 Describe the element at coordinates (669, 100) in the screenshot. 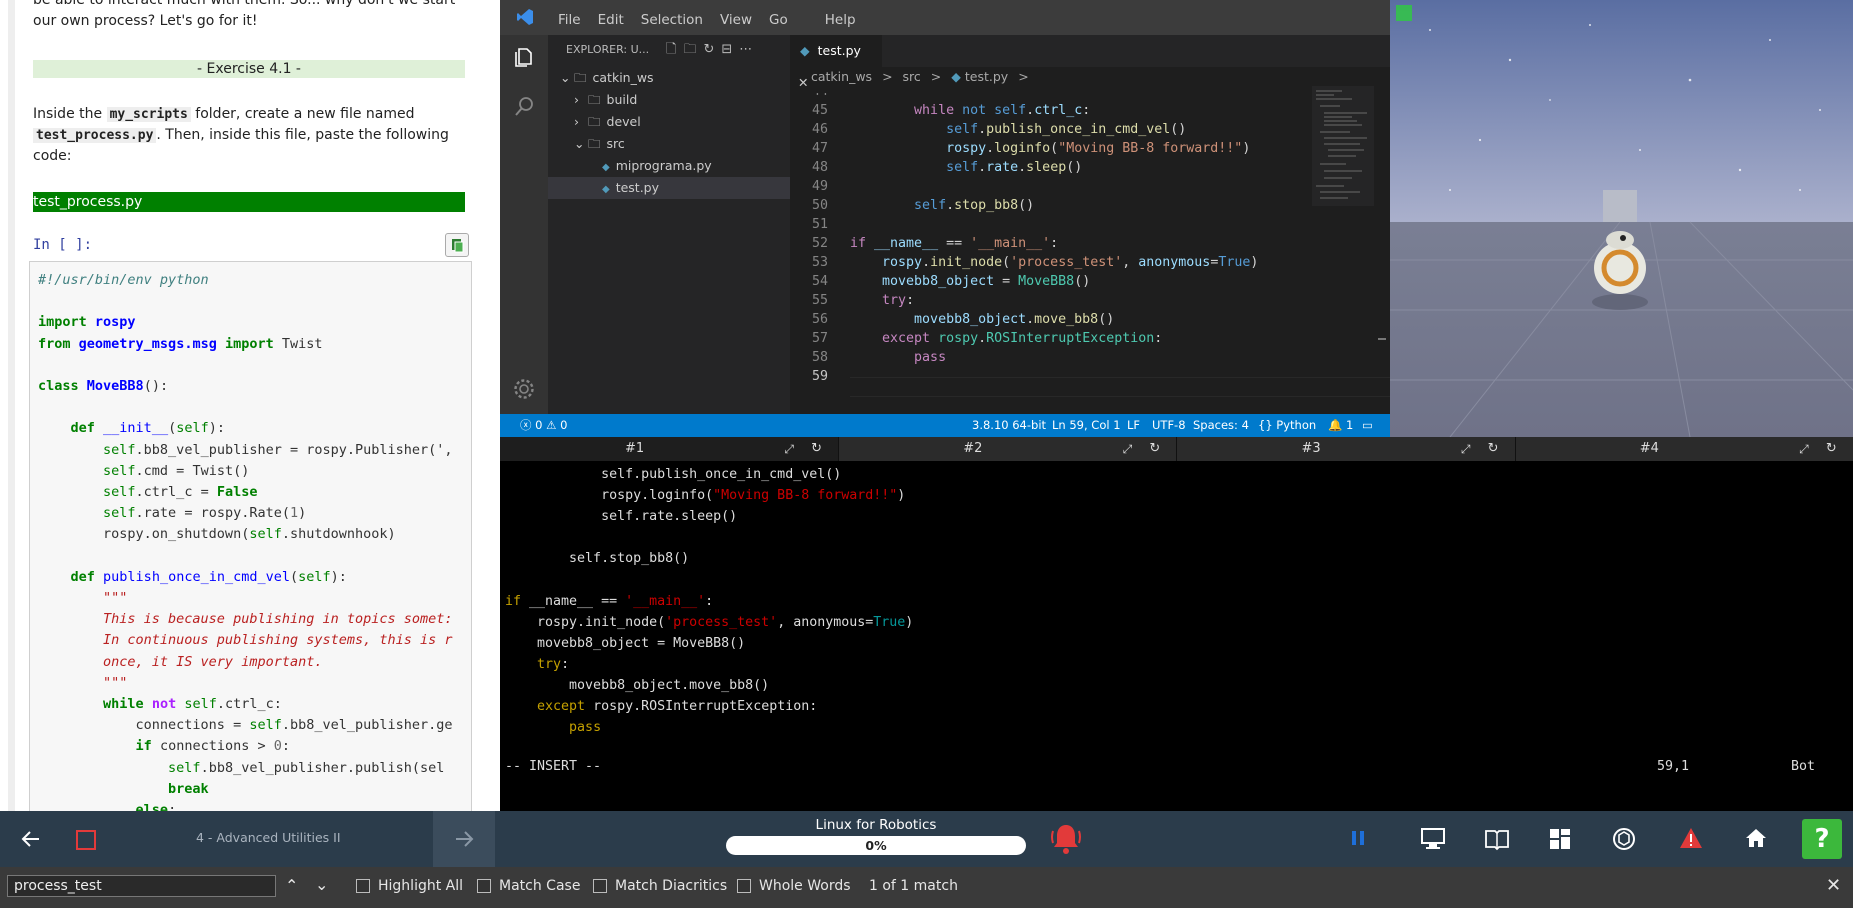

I see `tree-item: › 🗀 build` at that location.